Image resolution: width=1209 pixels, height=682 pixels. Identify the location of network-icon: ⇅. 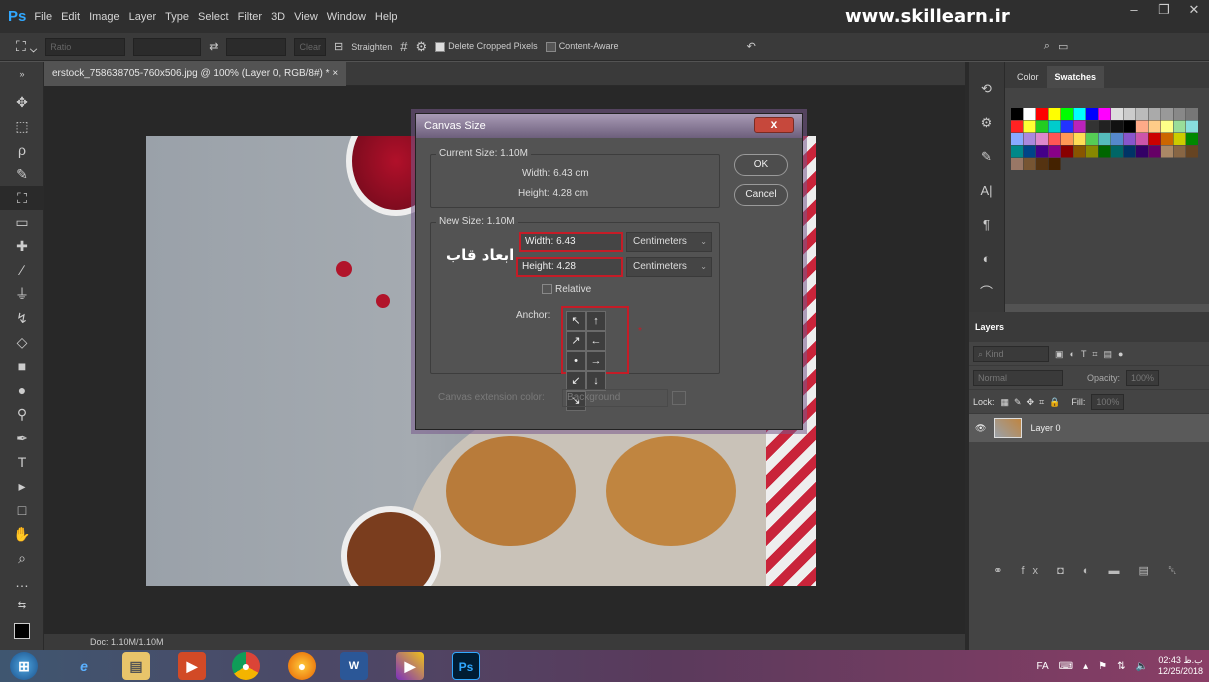
(1121, 666).